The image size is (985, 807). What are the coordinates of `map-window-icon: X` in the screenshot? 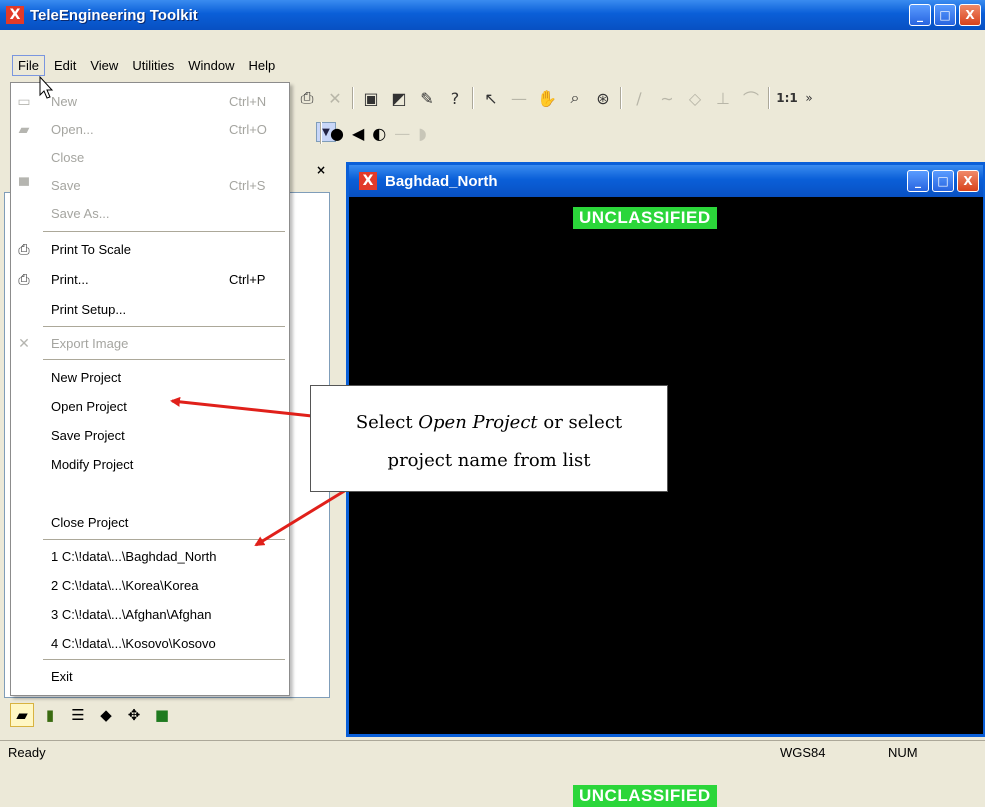 It's located at (368, 181).